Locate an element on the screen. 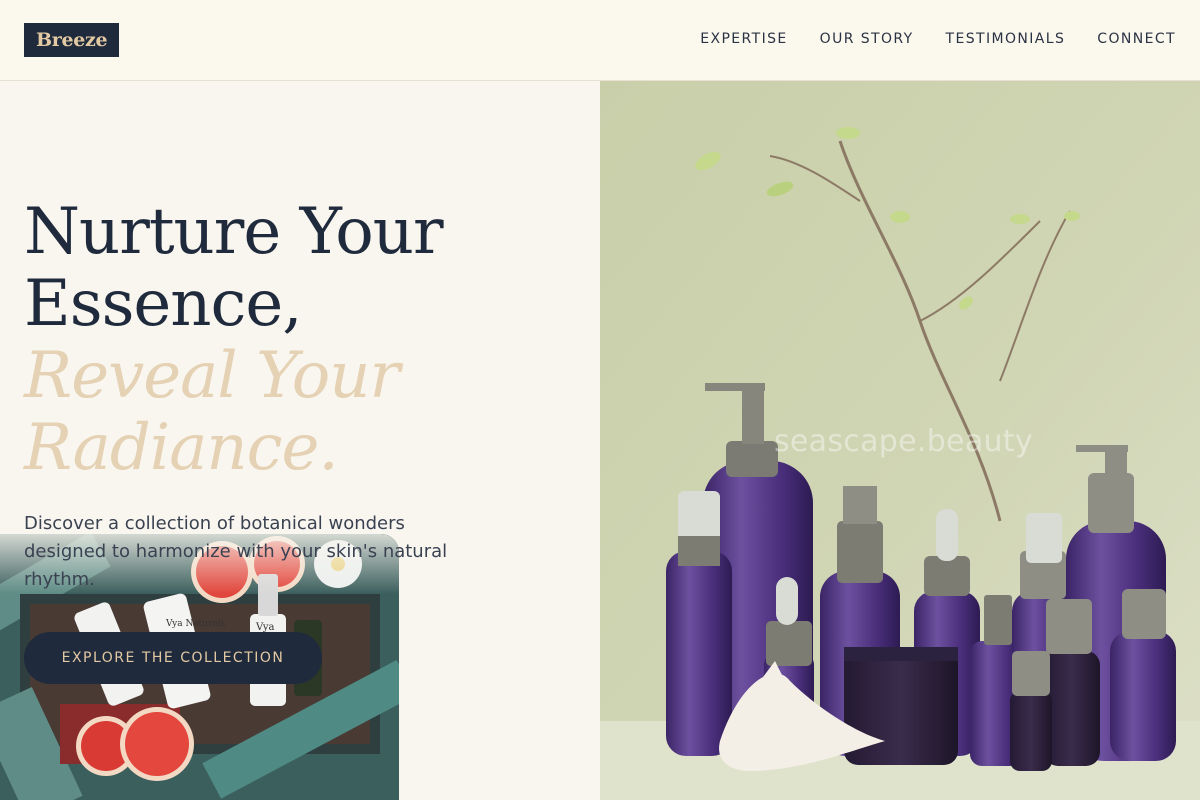  nav-link-our-story: OUR STORY is located at coordinates (867, 39).